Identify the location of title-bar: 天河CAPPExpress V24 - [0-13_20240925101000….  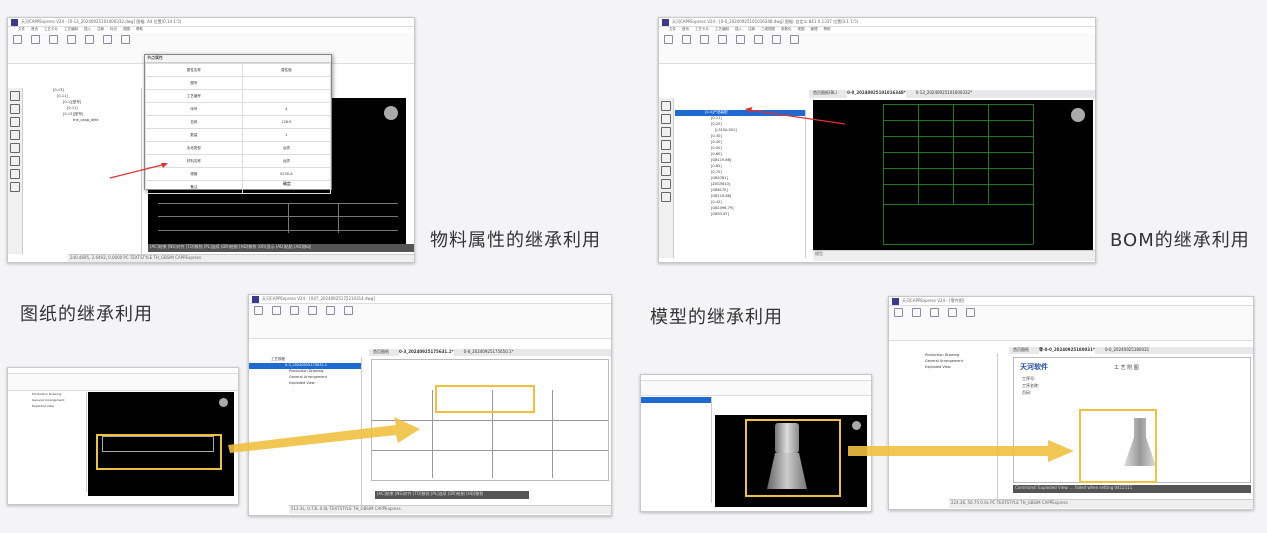
(211, 22).